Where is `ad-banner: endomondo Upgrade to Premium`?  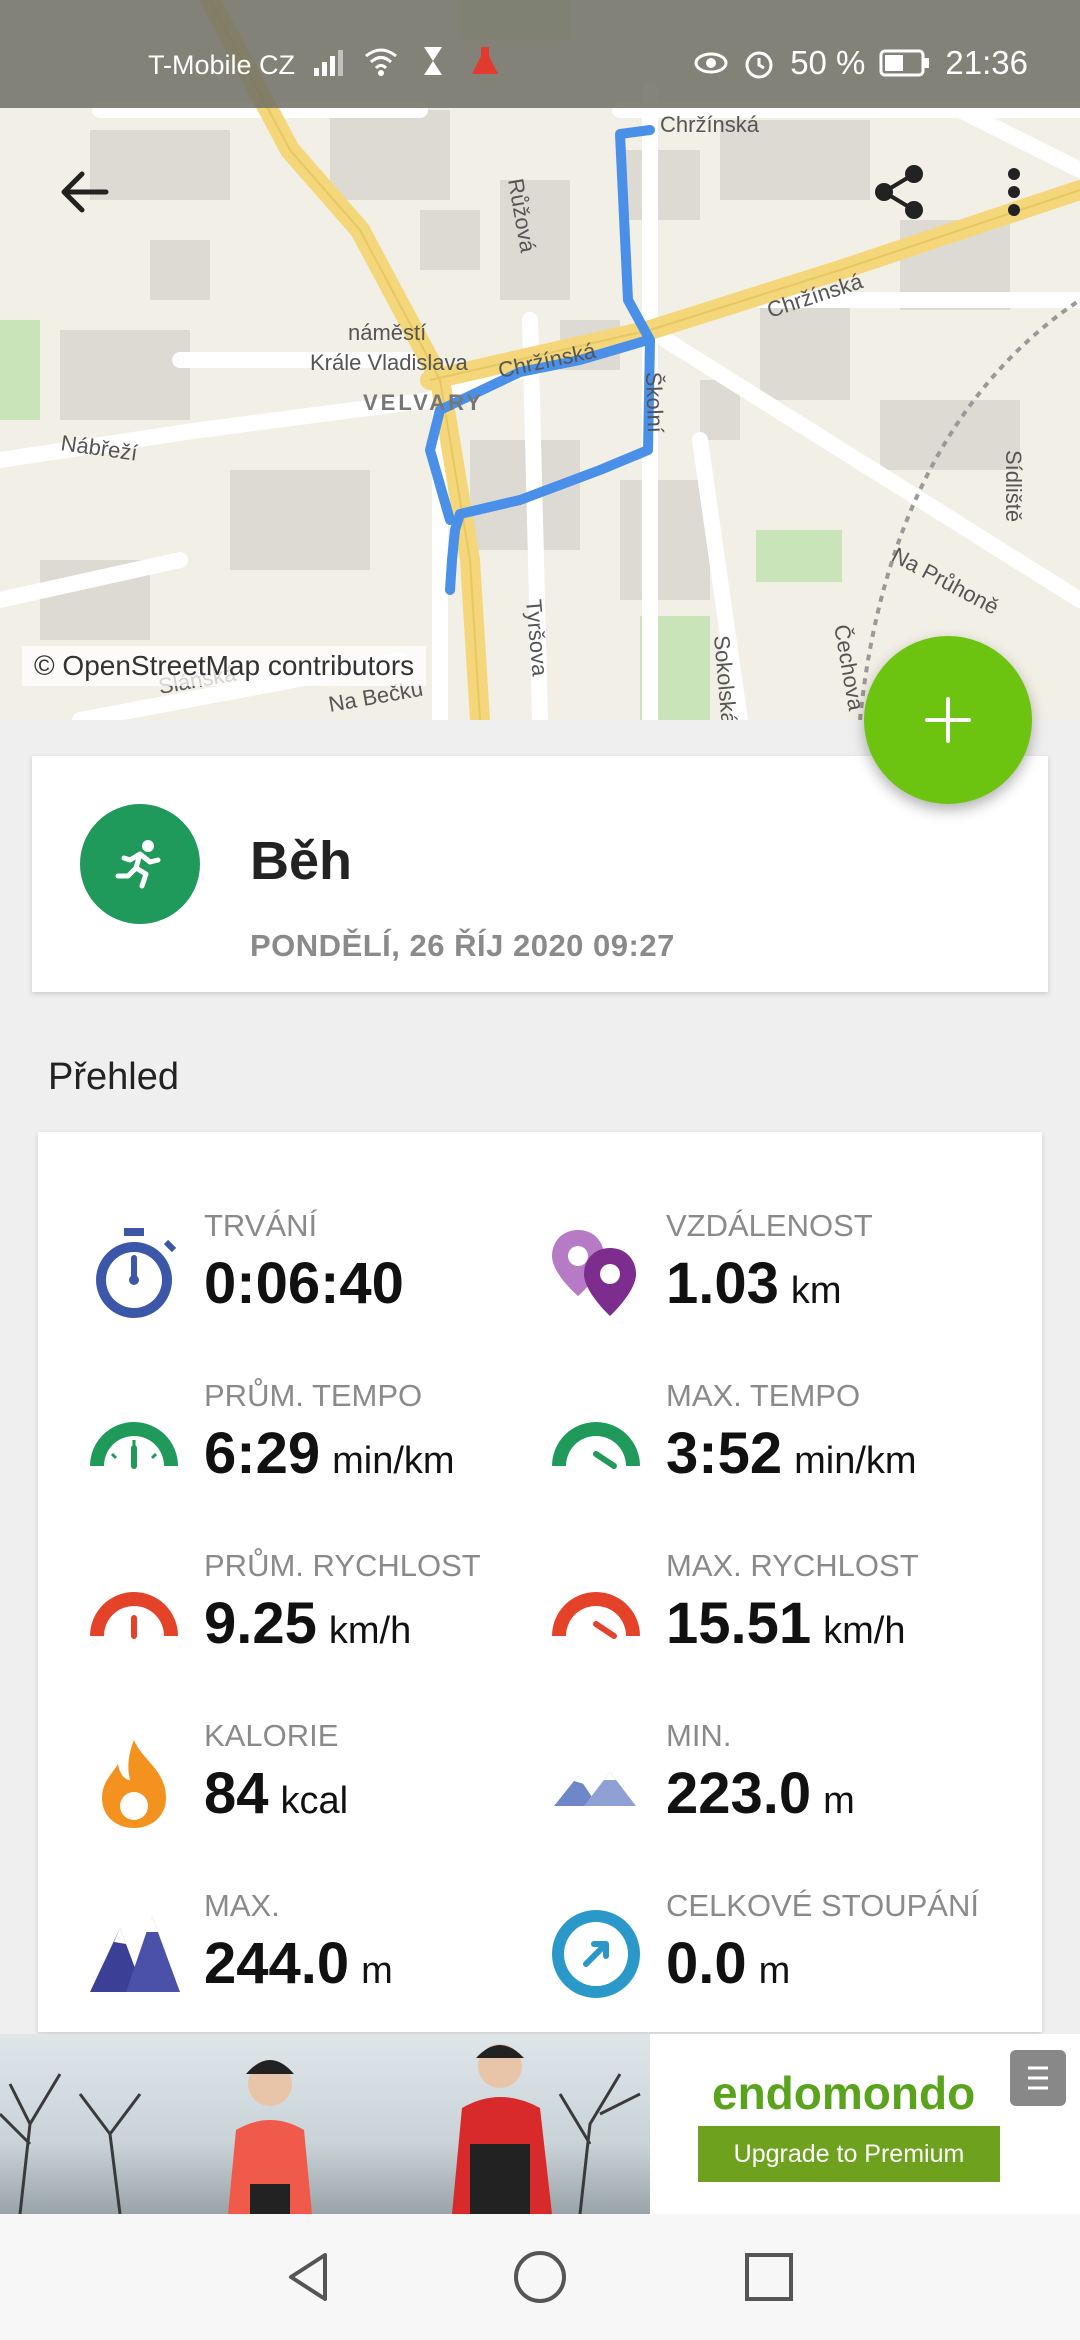
ad-banner: endomondo Upgrade to Premium is located at coordinates (540, 2124).